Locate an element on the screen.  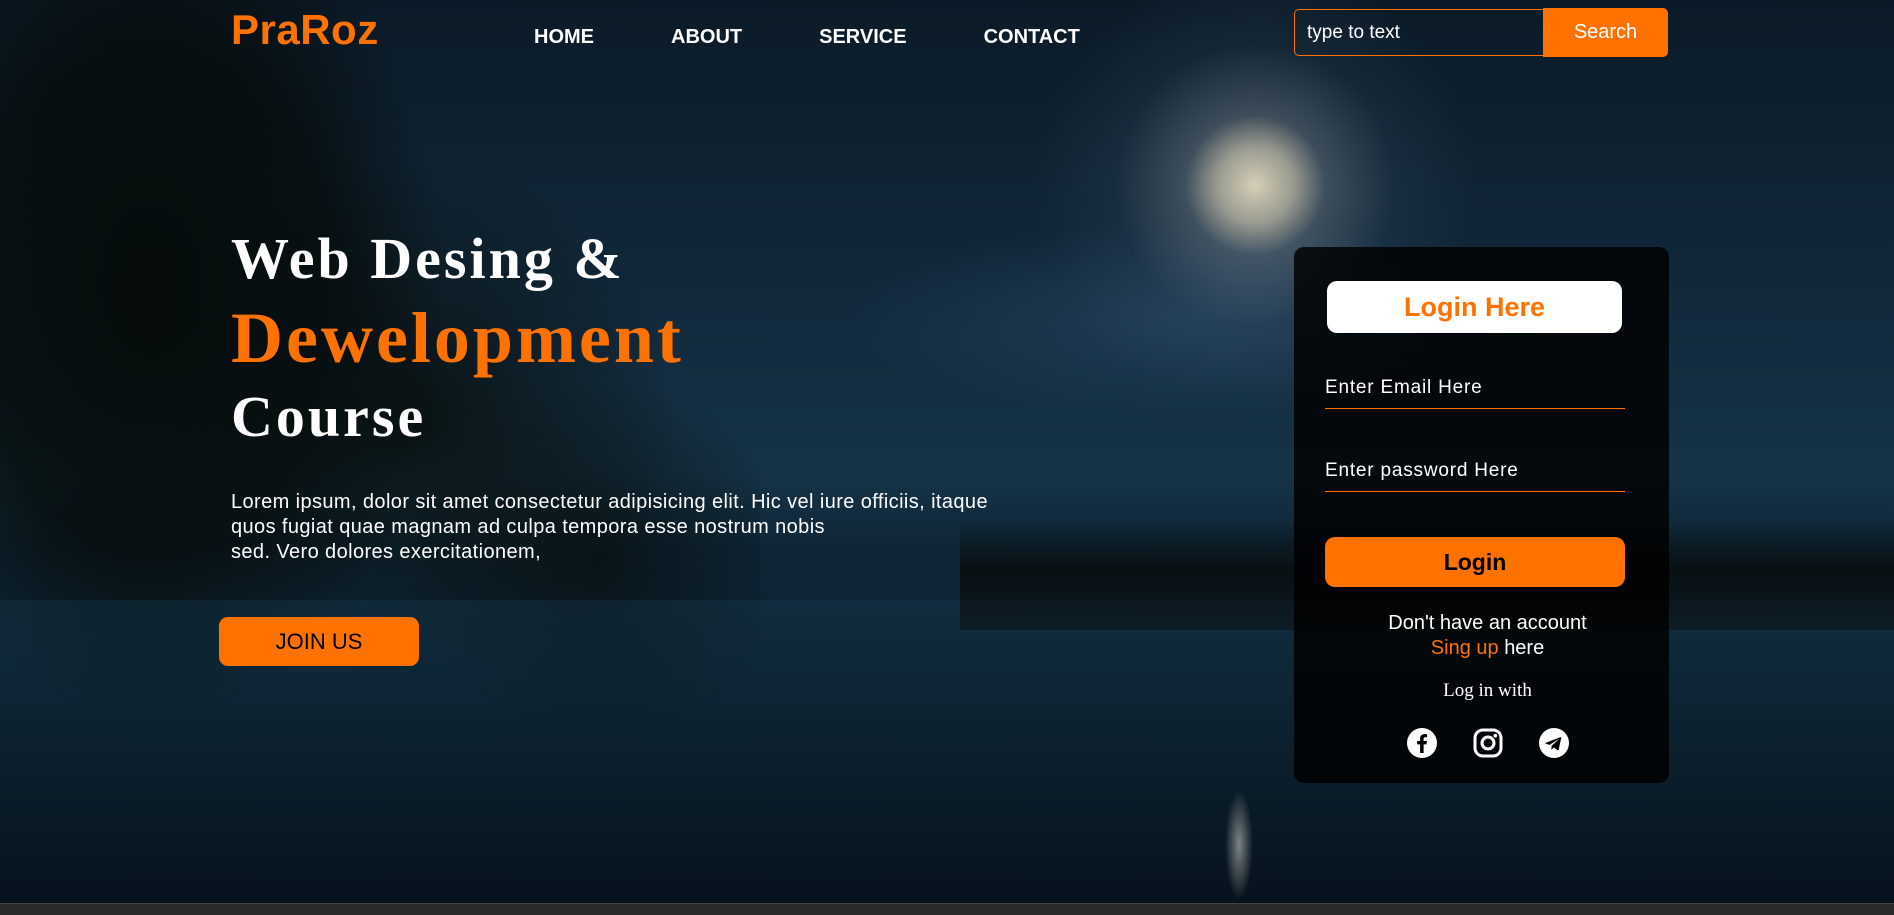
hero-paragraph-line3: sed. Vero dolores exercitationem, is located at coordinates (386, 552).